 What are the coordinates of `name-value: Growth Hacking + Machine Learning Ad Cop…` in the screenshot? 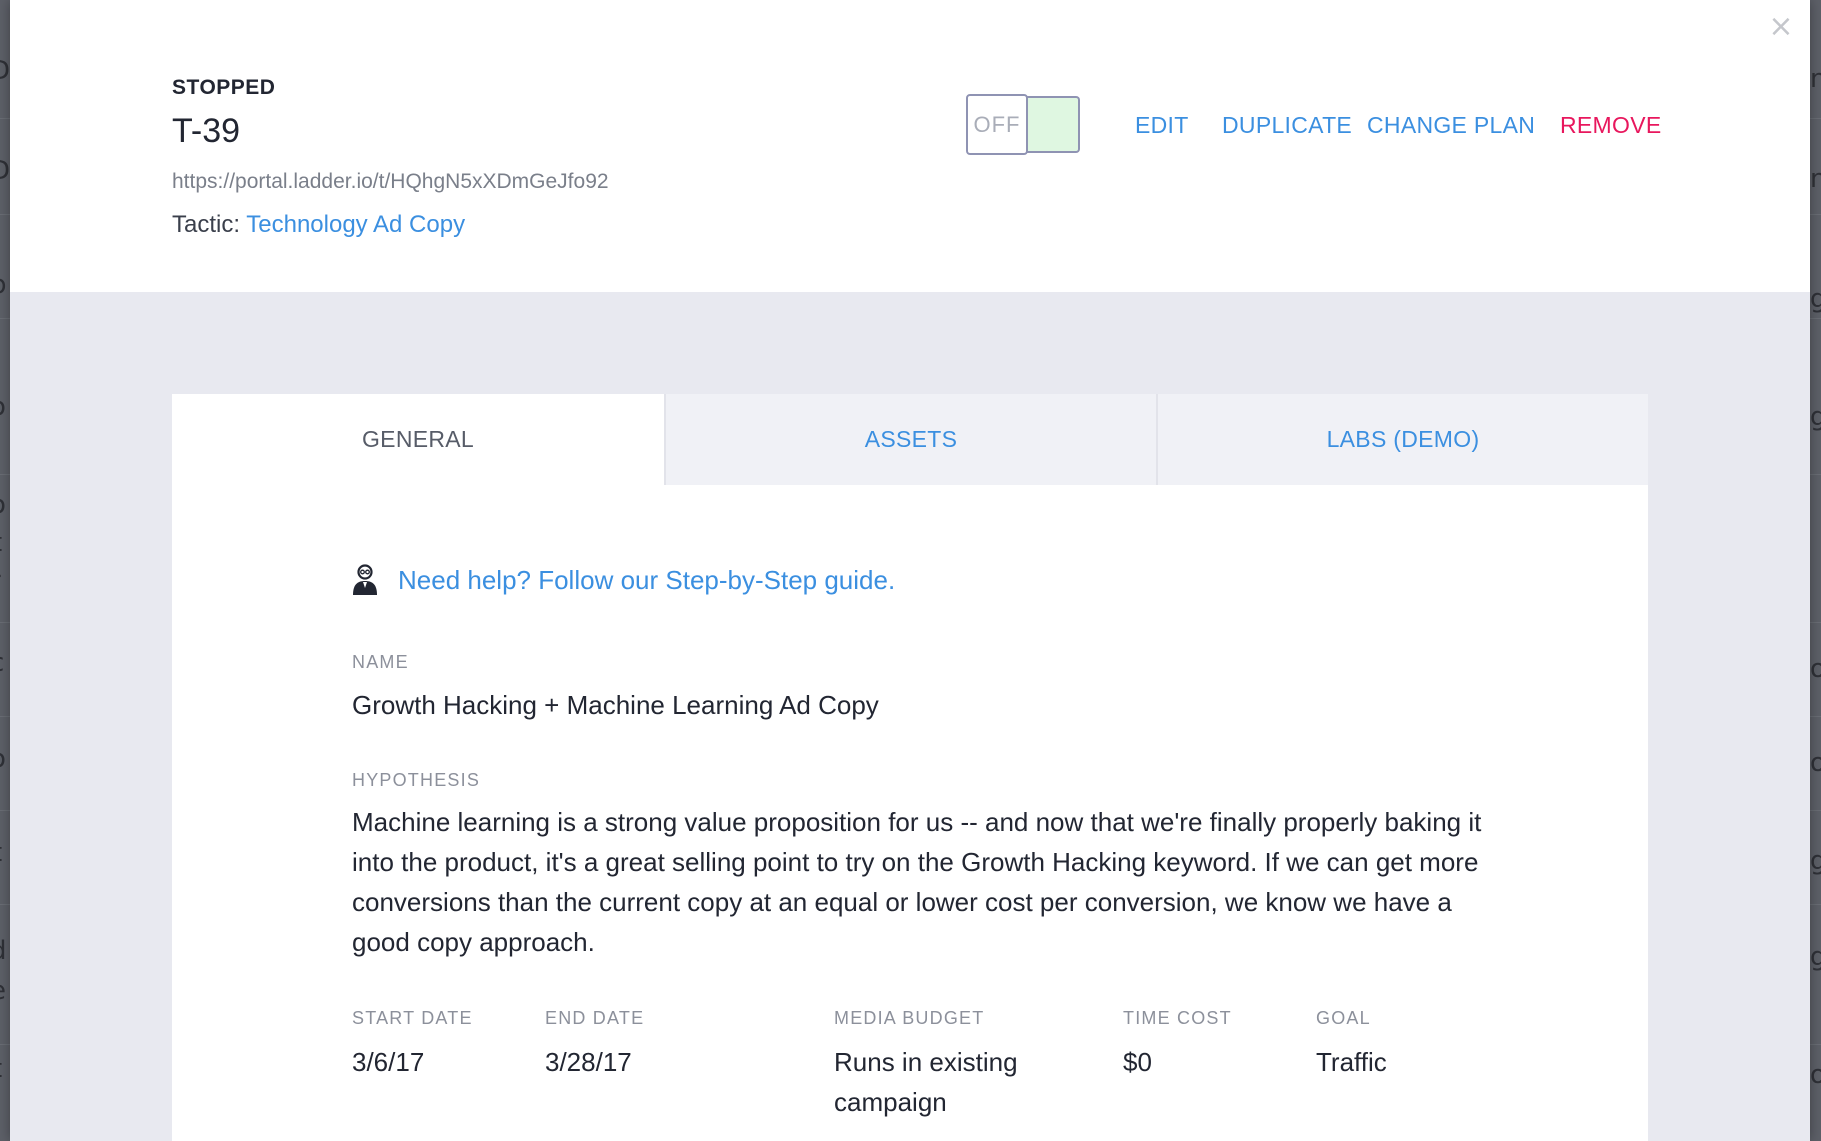 It's located at (615, 705).